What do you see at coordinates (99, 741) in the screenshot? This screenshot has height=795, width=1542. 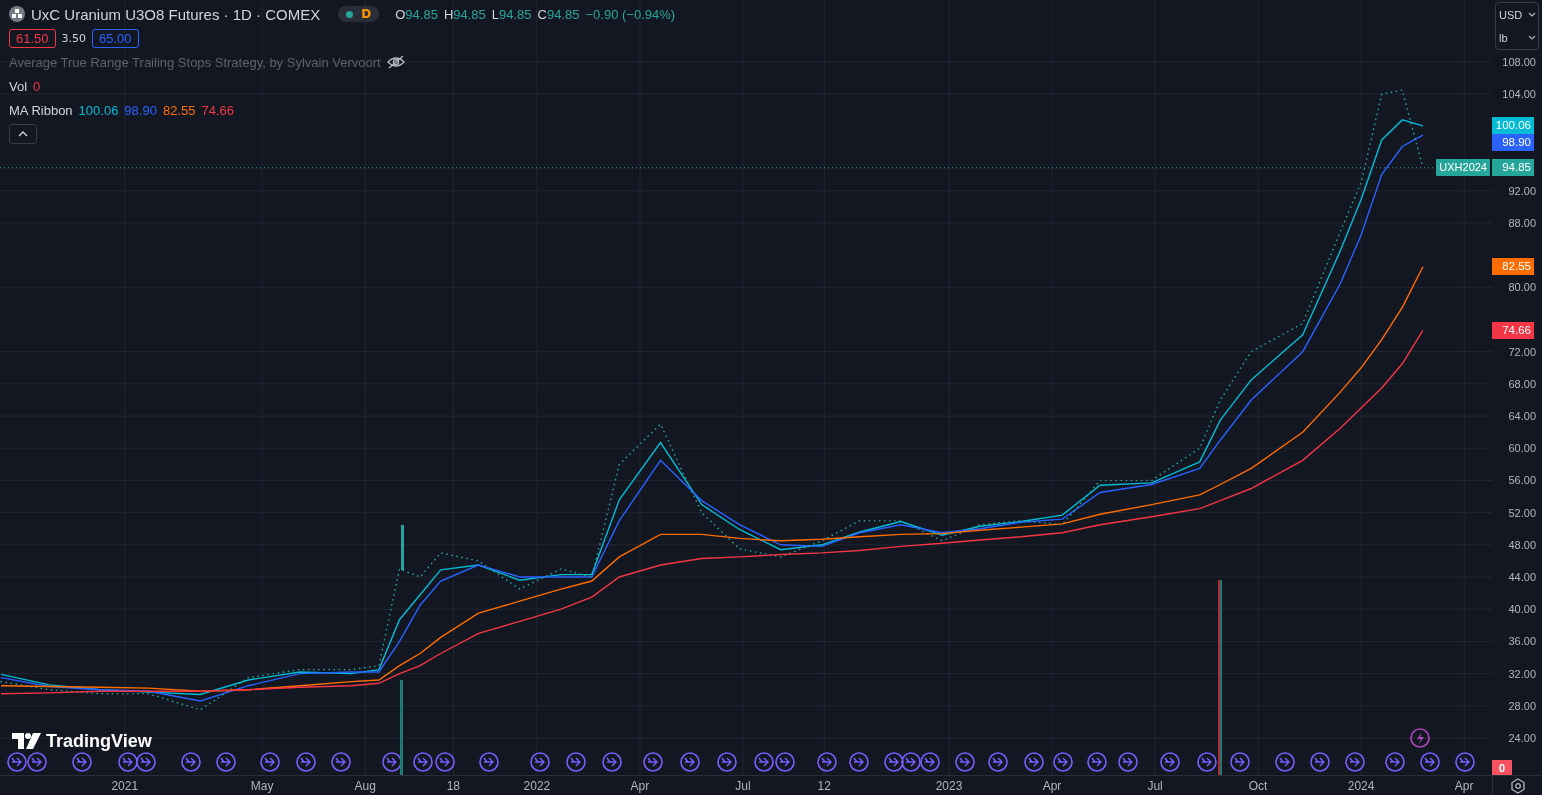 I see `brand-name: TradingView` at bounding box center [99, 741].